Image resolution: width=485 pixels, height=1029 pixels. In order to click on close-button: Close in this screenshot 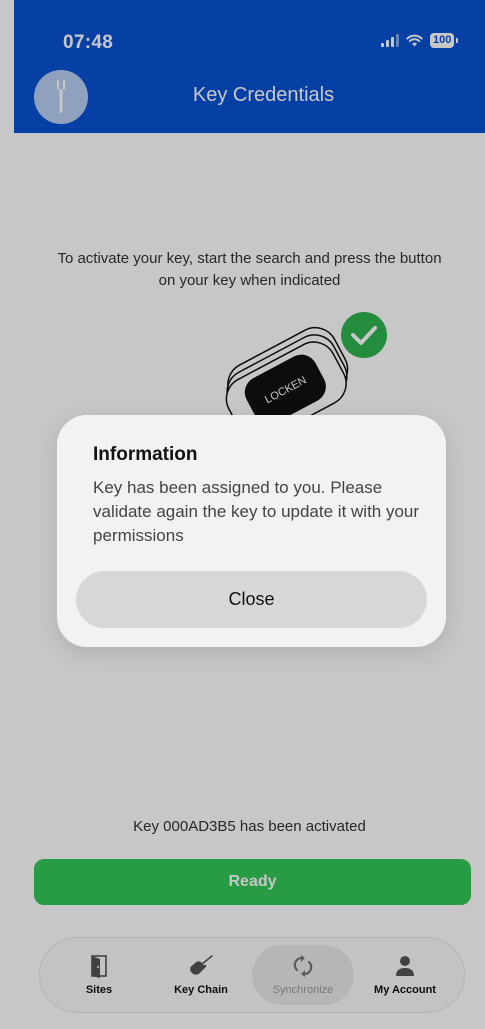, I will do `click(251, 599)`.